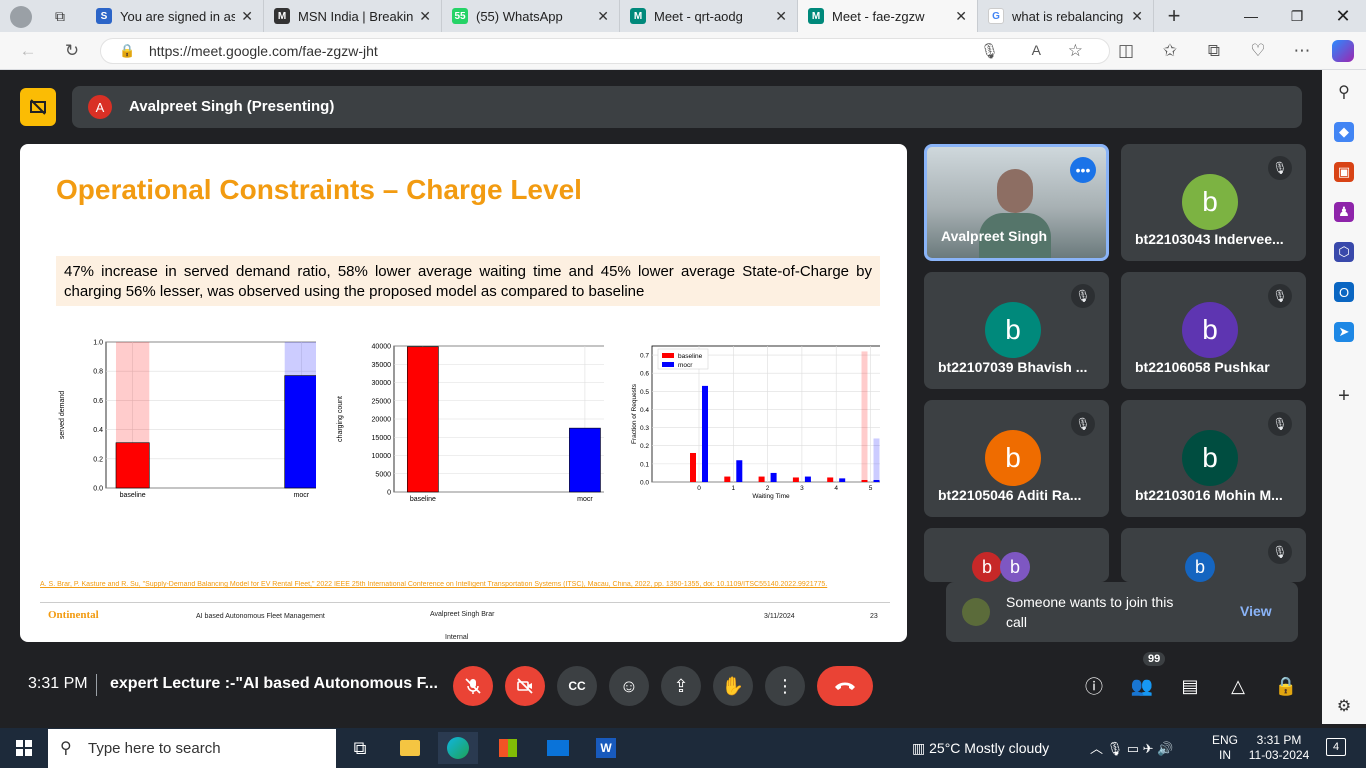 The width and height of the screenshot is (1366, 768). Describe the element at coordinates (1170, 51) in the screenshot. I see `favorites-icon: ✩` at that location.